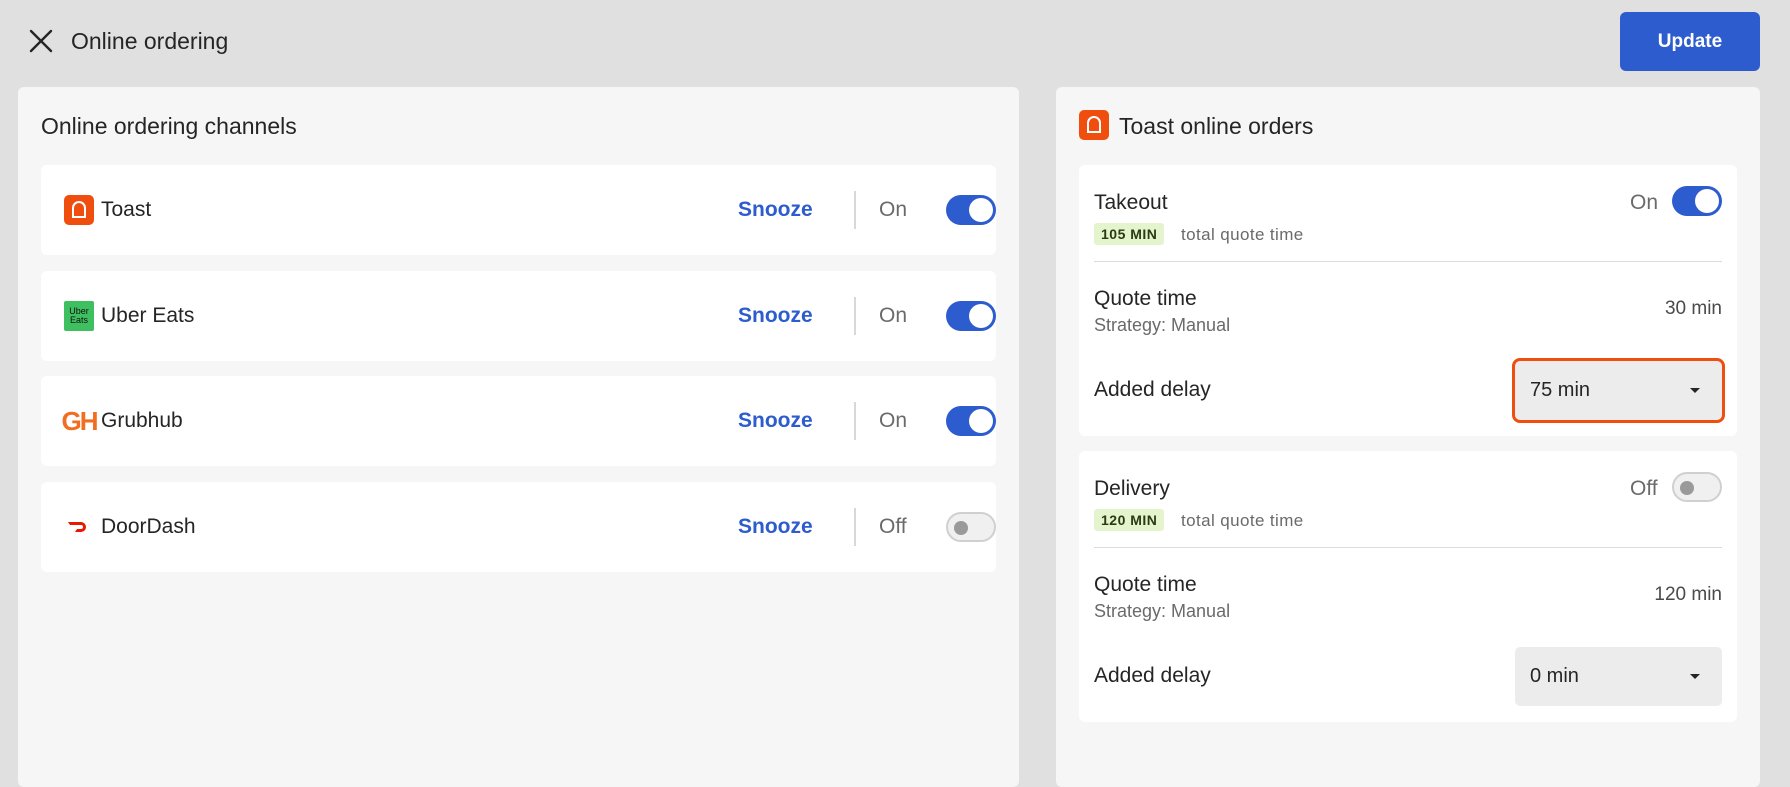 The image size is (1790, 787). What do you see at coordinates (150, 41) in the screenshot?
I see `page-title: Online ordering` at bounding box center [150, 41].